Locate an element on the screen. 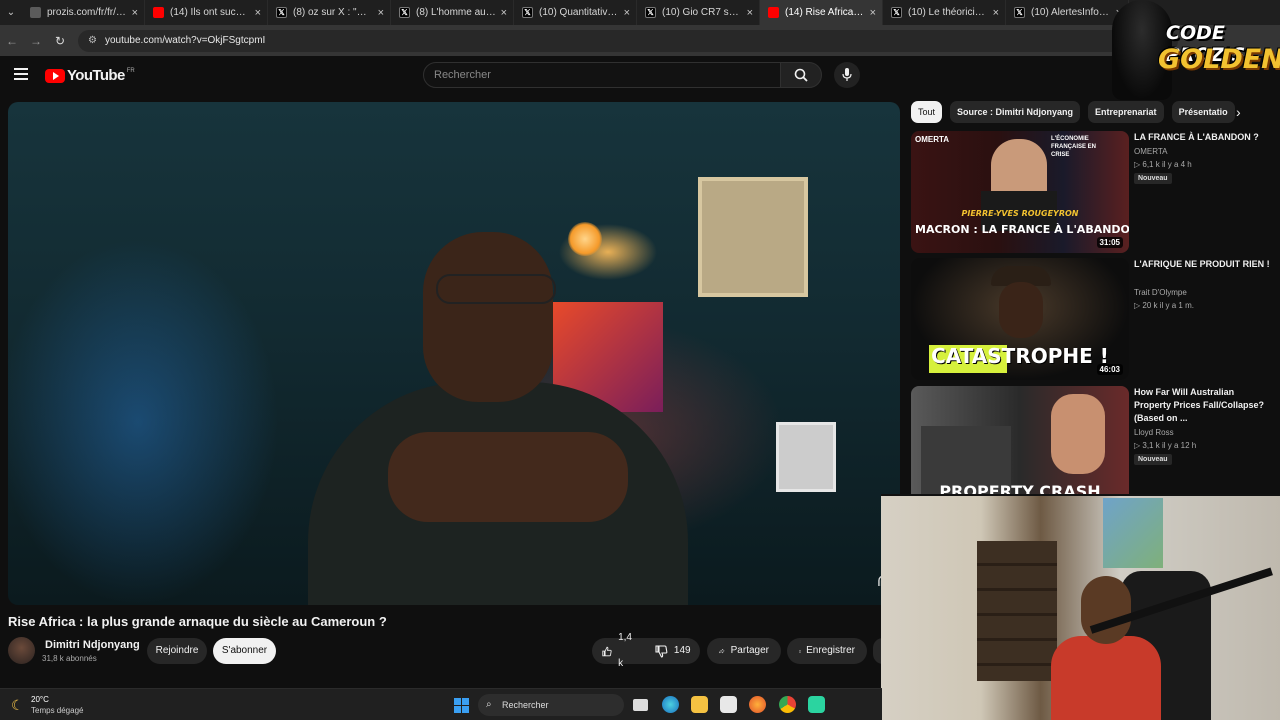 The height and width of the screenshot is (720, 1280). recommendation-channel: Lloyd Ross is located at coordinates (1154, 432).